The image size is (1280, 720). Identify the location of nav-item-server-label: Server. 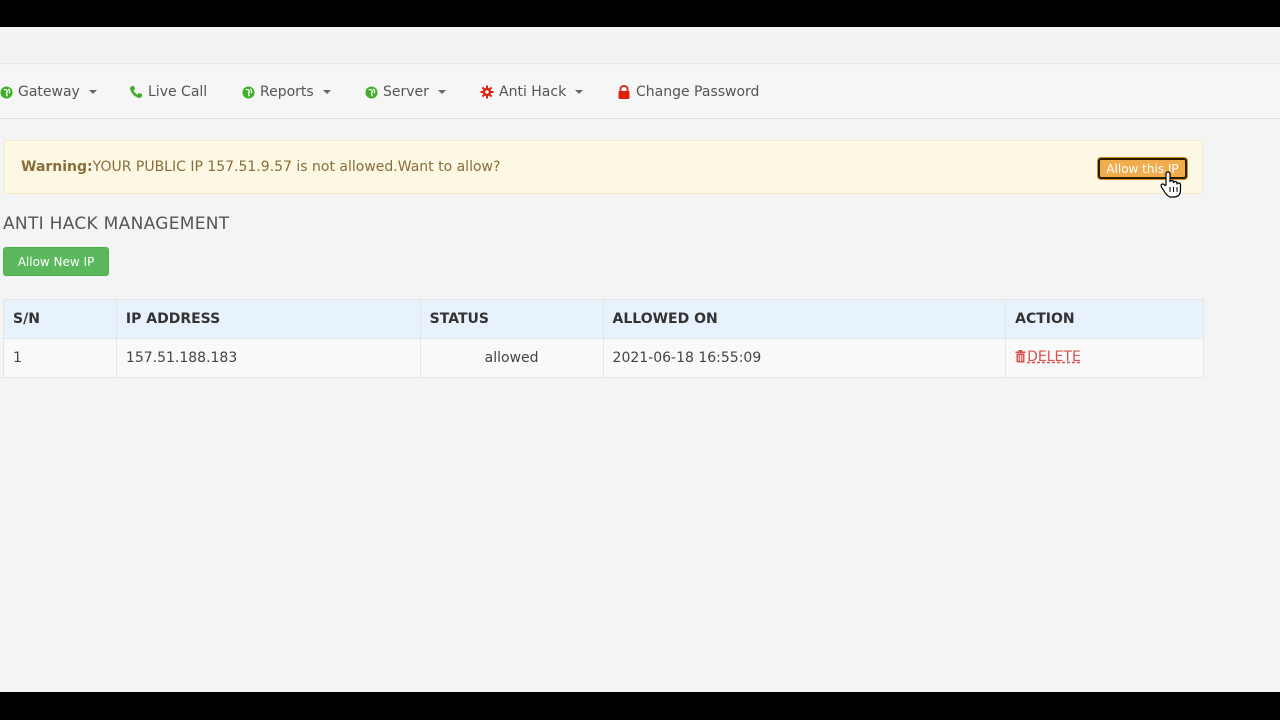
(406, 92).